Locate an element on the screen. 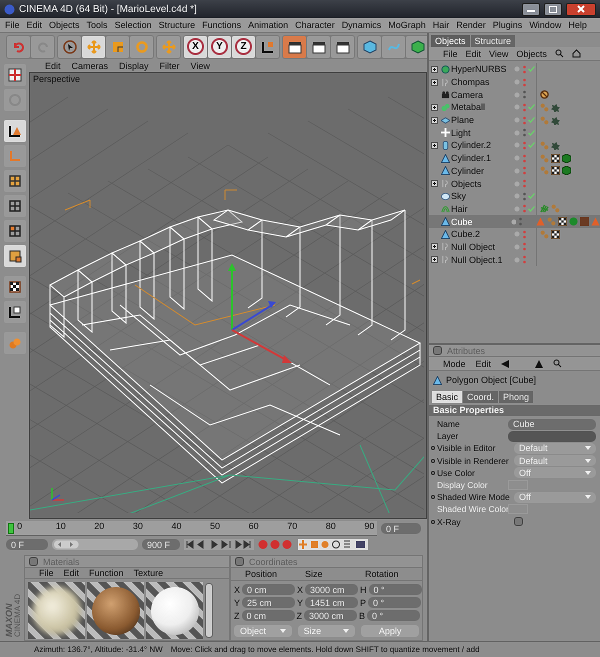 This screenshot has width=600, height=657. frame-range-slider is located at coordinates (95, 544).